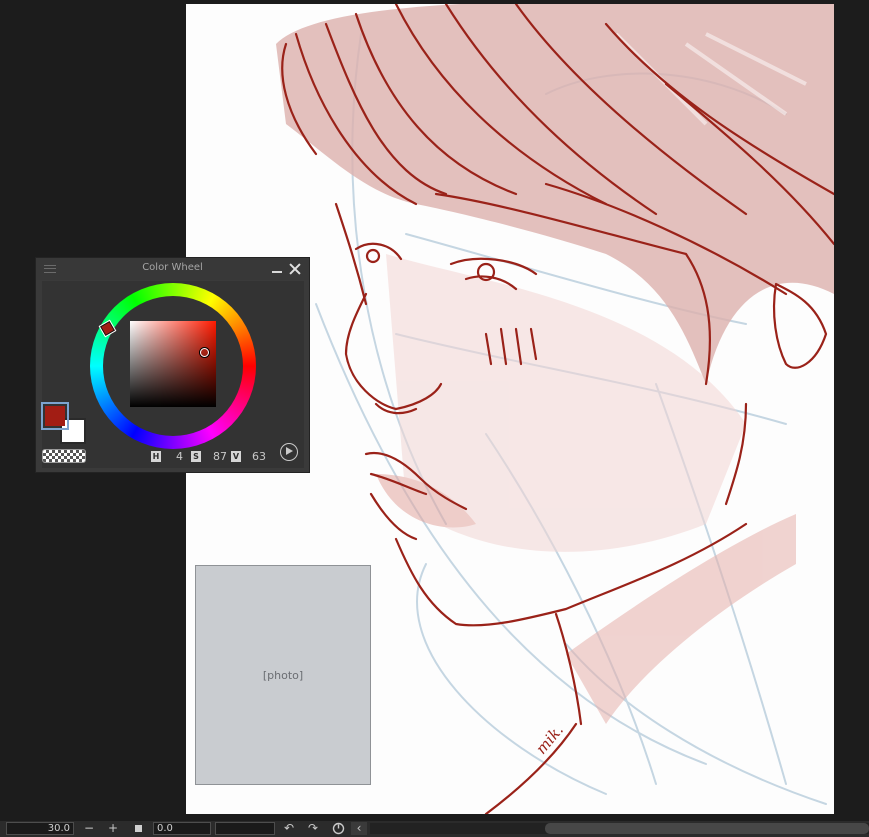 This screenshot has height=837, width=869. I want to click on color-wheel-titlebar: Color Wheel, so click(172, 269).